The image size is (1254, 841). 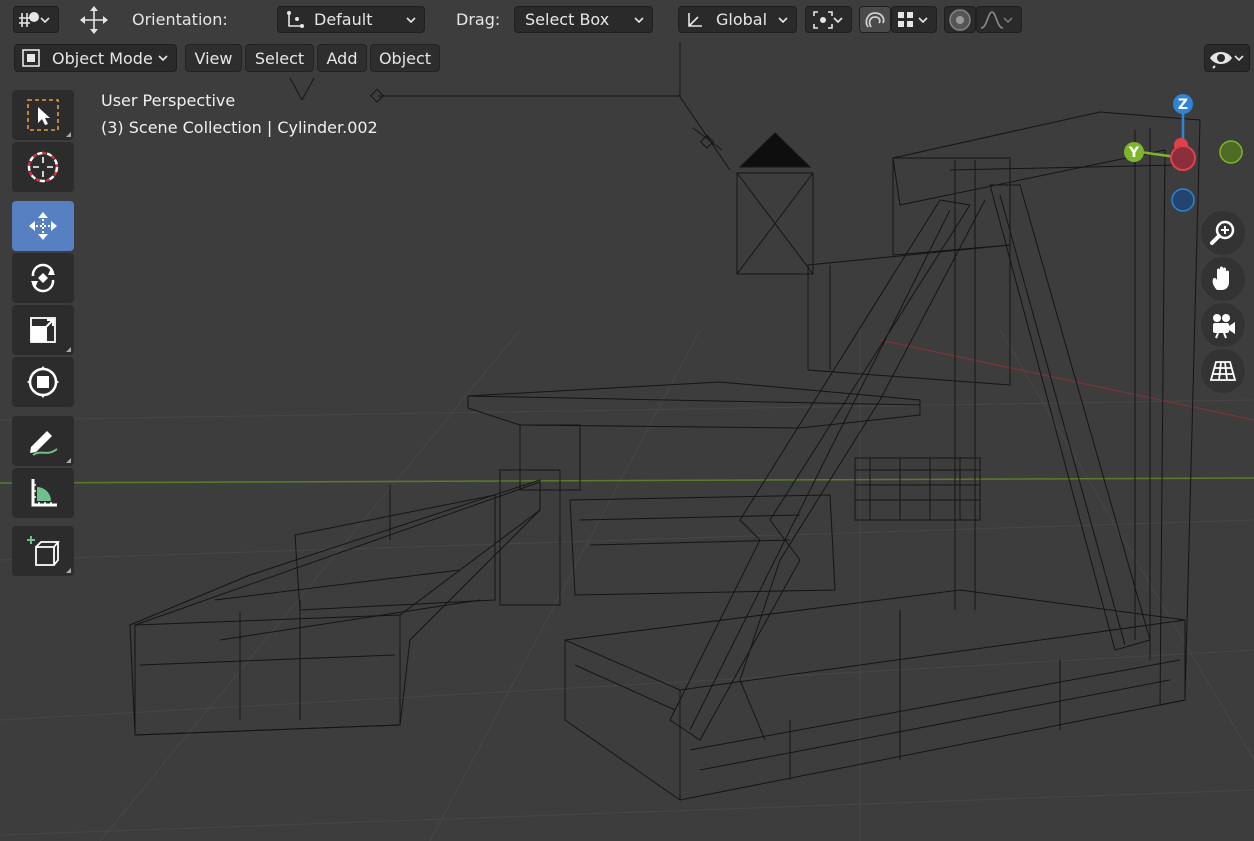 I want to click on move-icon, so click(x=43, y=226).